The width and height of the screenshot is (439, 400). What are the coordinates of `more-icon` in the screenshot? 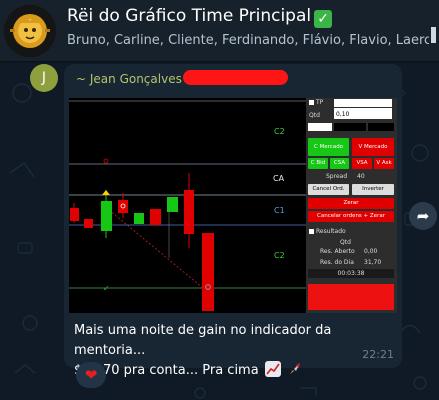 It's located at (434, 36).